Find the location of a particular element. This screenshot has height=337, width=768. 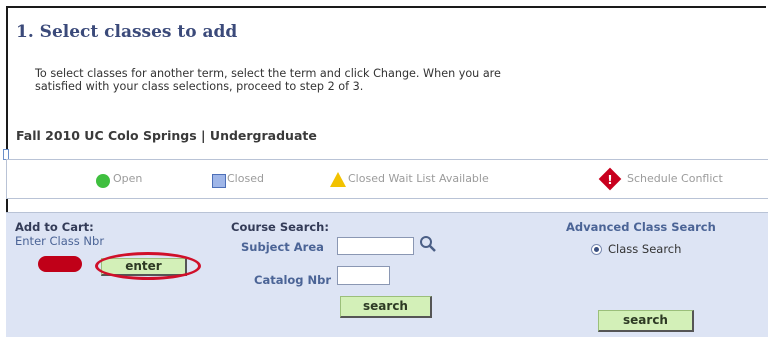

legend-open-label: Open is located at coordinates (128, 178).